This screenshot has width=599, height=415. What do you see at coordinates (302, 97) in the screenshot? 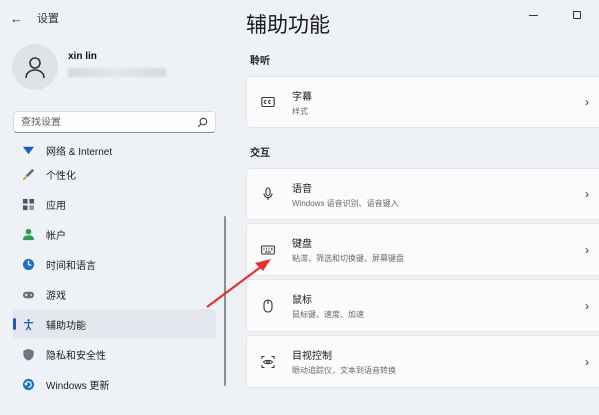
I see `card-title: 字幕` at bounding box center [302, 97].